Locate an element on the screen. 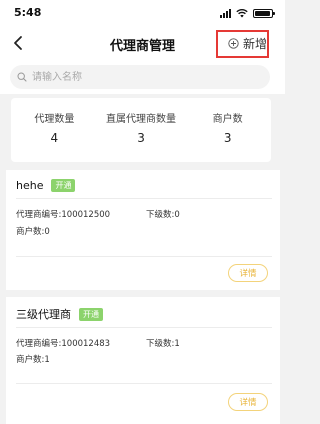 The image size is (320, 424). agent-code: 代理商编号:100012483 is located at coordinates (63, 343).